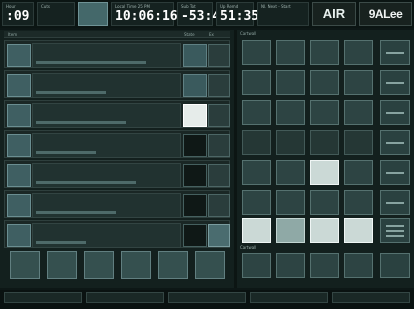 This screenshot has height=309, width=414. I want to click on panel-divider, so click(235, 159).